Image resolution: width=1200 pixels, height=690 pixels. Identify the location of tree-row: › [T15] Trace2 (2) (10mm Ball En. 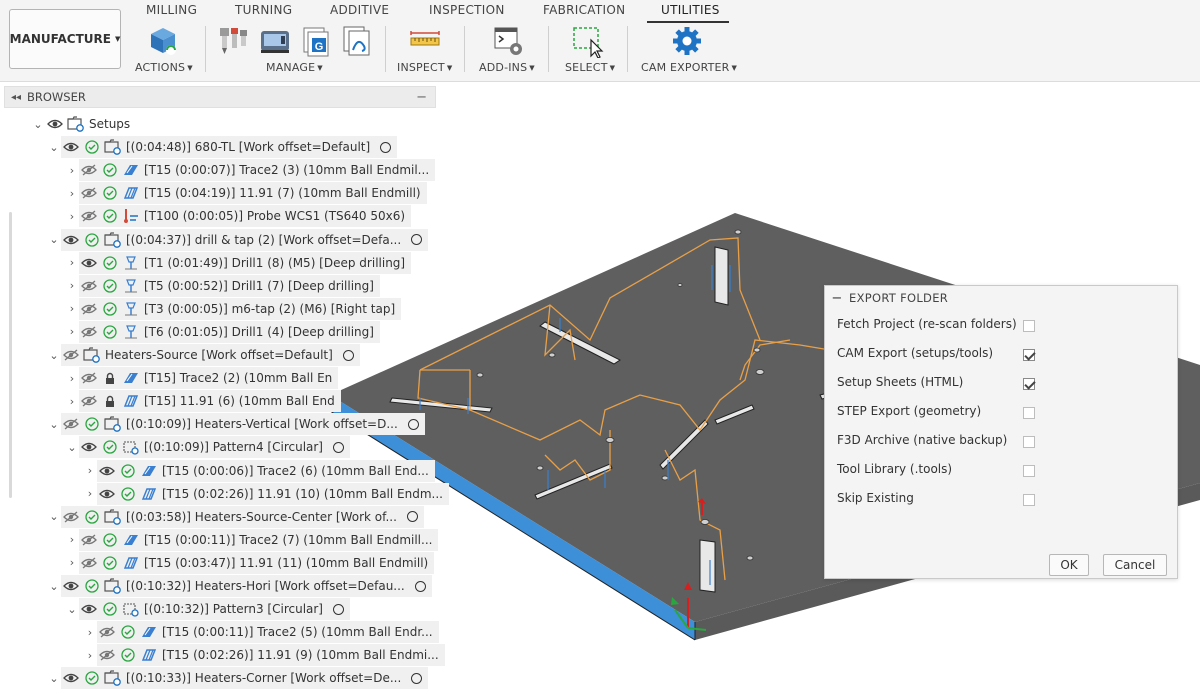
(202, 378).